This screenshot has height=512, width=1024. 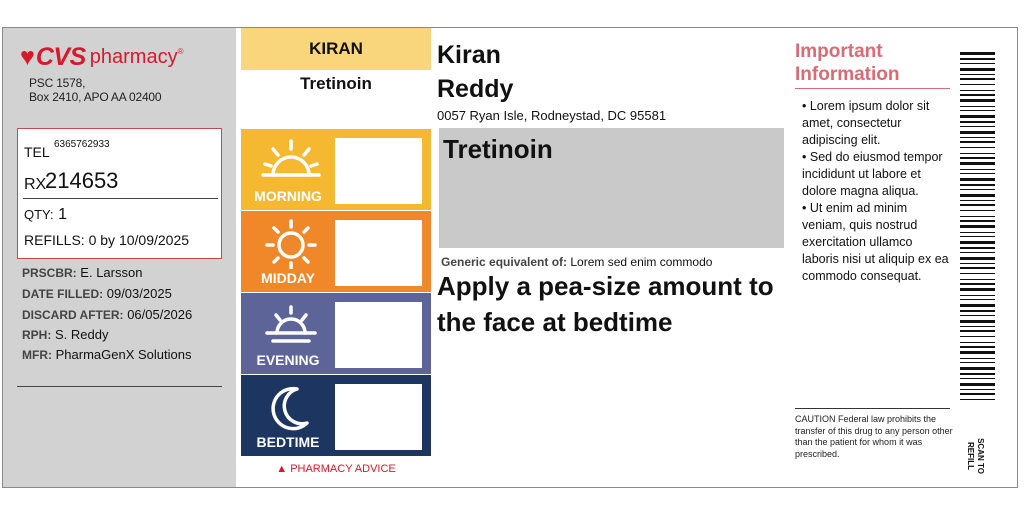 I want to click on cvs-pharmacy-logo: ♥ CVS pharmacy ®, so click(x=102, y=56).